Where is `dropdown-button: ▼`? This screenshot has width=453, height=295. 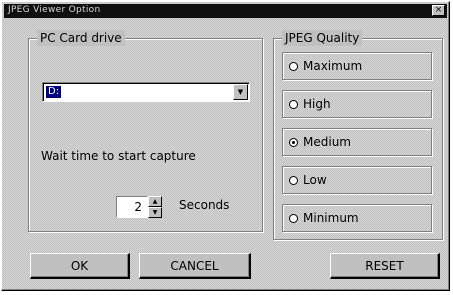 dropdown-button: ▼ is located at coordinates (240, 92).